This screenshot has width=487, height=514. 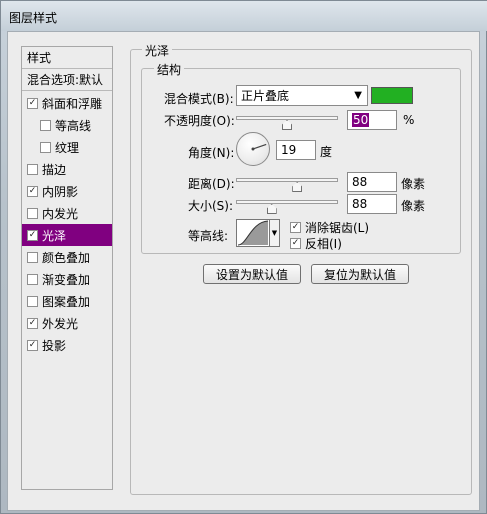 What do you see at coordinates (32, 257) in the screenshot?
I see `color-overlay-checkbox` at bounding box center [32, 257].